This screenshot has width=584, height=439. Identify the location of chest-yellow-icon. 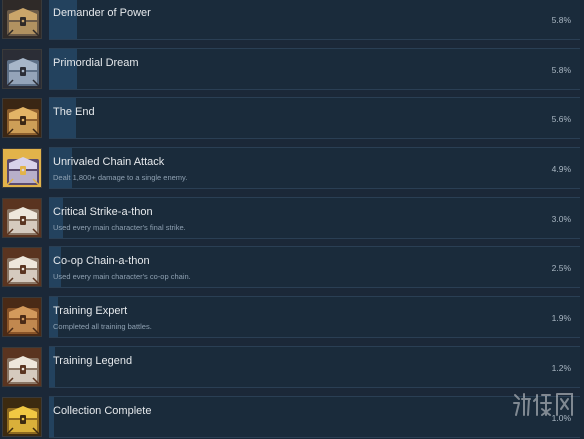
(22, 416).